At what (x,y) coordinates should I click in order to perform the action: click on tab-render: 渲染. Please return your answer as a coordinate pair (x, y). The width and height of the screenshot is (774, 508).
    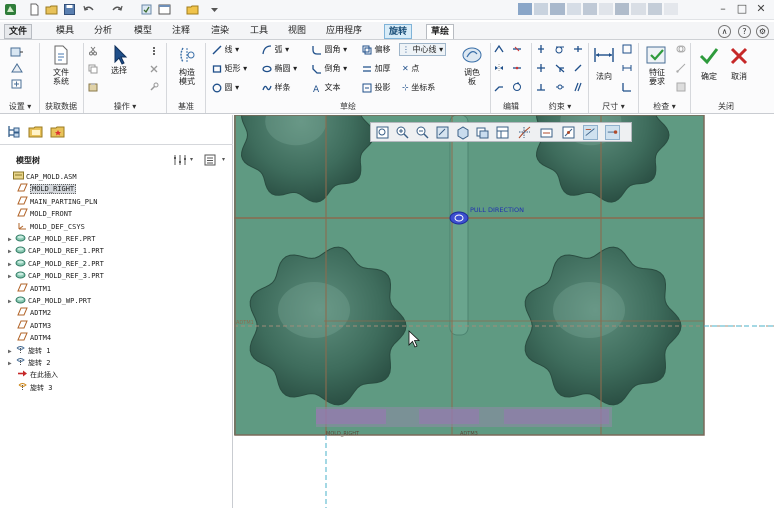
    Looking at the image, I should click on (220, 31).